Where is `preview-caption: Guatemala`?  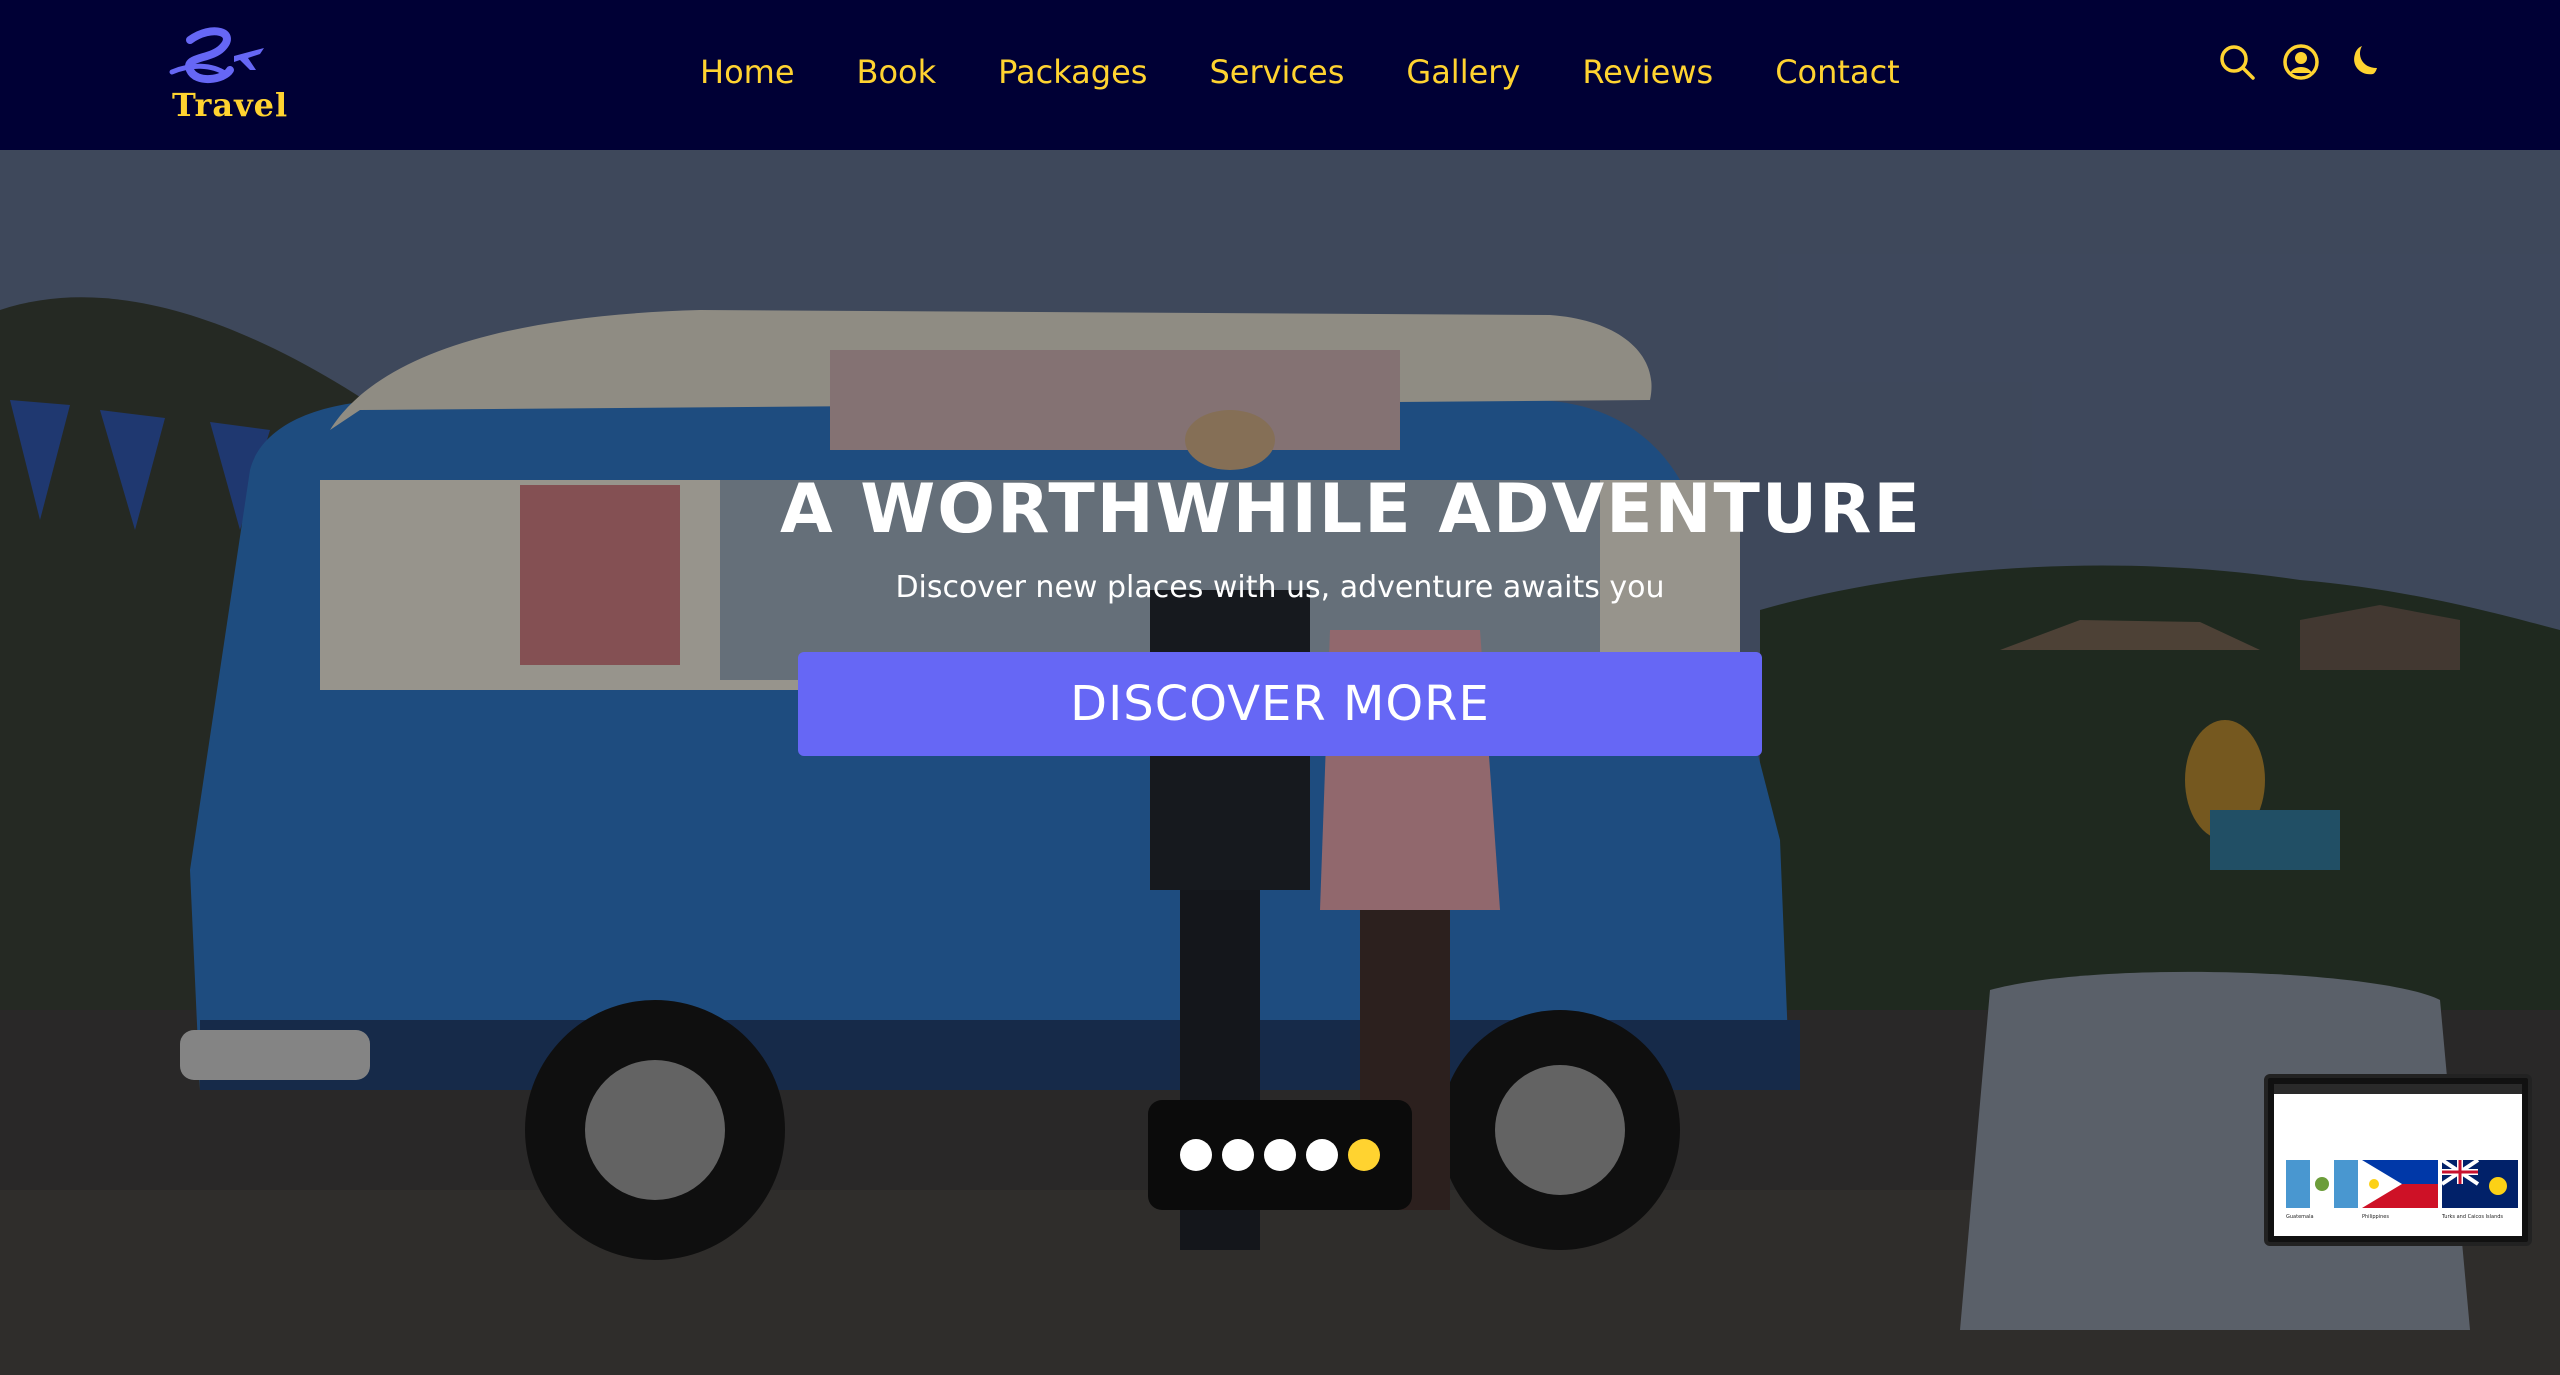
preview-caption: Guatemala is located at coordinates (2300, 1217).